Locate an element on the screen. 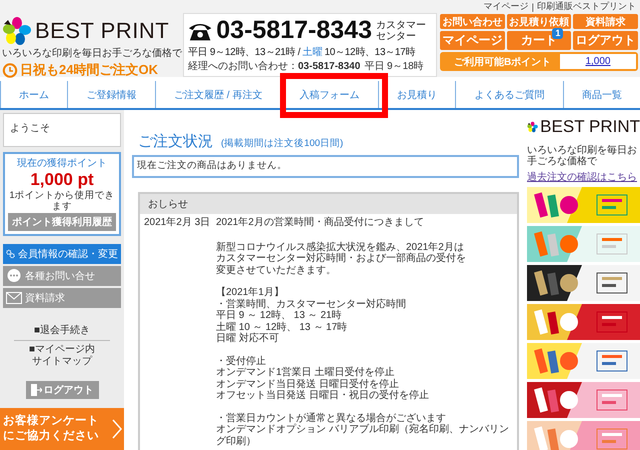  top-link: 印刷通販ベストプリント is located at coordinates (586, 6).